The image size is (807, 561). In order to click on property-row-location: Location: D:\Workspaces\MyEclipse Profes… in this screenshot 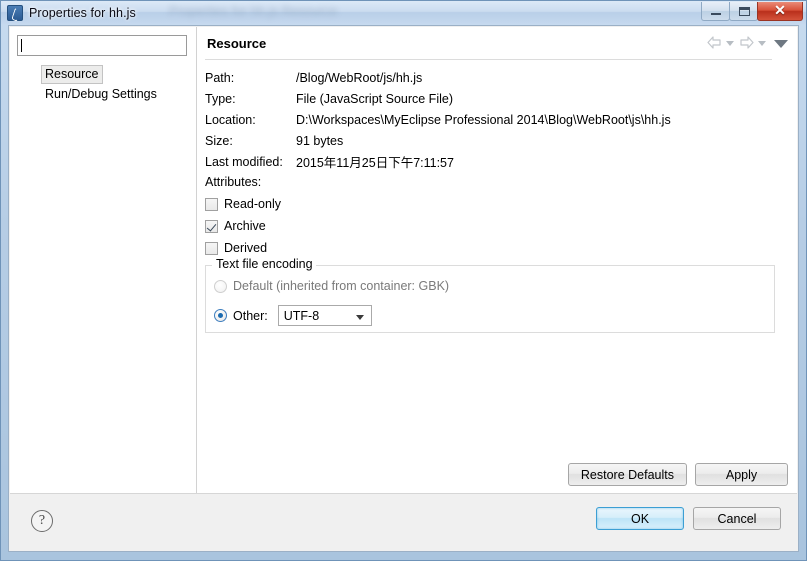, I will do `click(495, 119)`.